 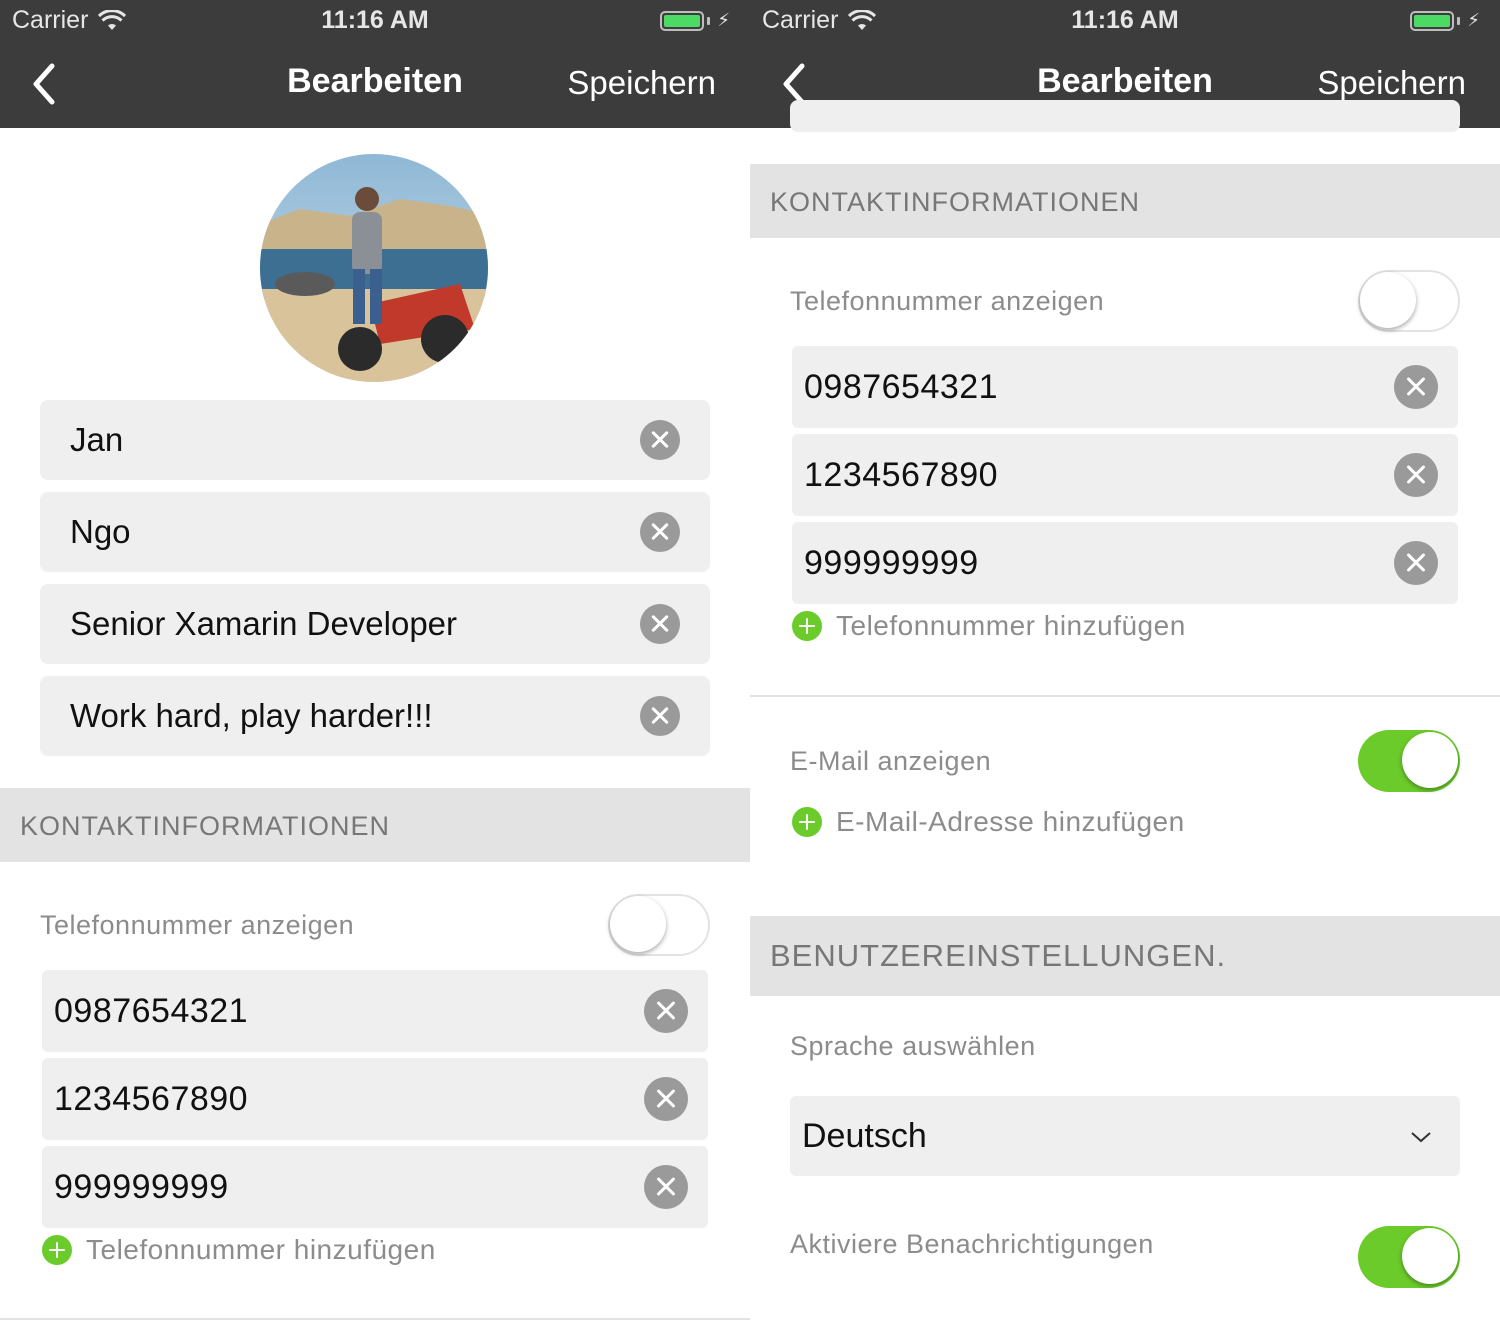 I want to click on show-email-label: E-Mail anzeigen, so click(x=891, y=761).